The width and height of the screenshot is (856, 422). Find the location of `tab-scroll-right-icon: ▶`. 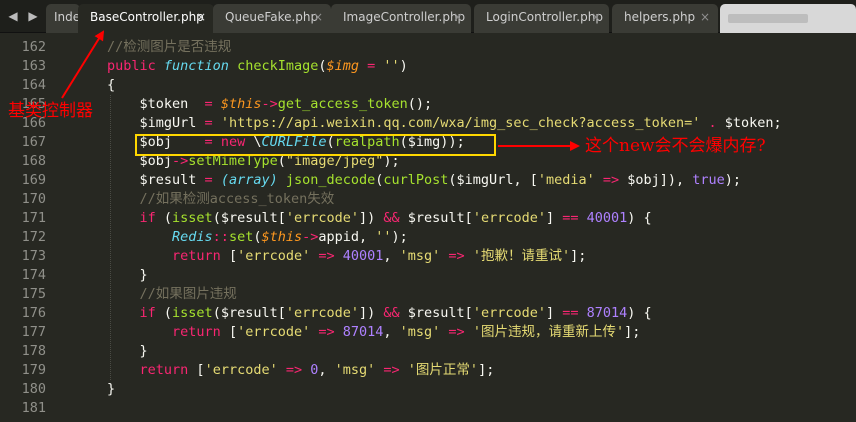

tab-scroll-right-icon: ▶ is located at coordinates (33, 16).